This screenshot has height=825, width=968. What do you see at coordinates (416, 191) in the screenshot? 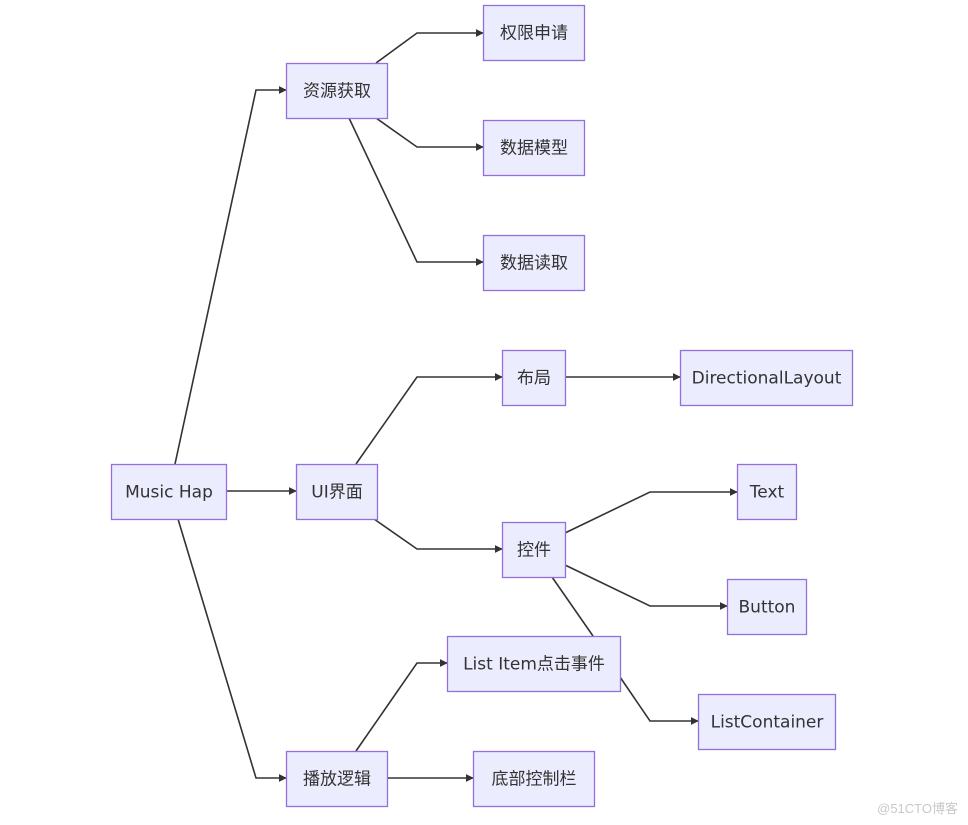
I see `edge-resource-to-data_read` at bounding box center [416, 191].